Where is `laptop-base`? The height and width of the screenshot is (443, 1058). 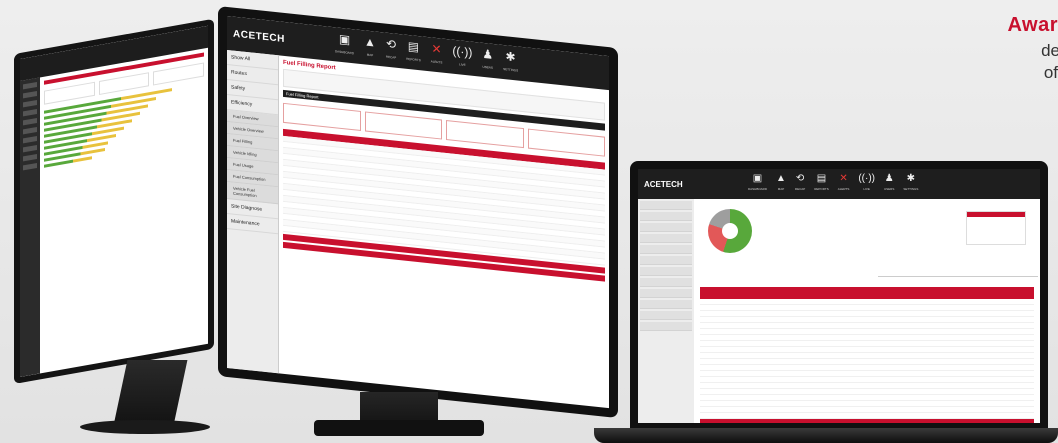
laptop-base is located at coordinates (826, 435).